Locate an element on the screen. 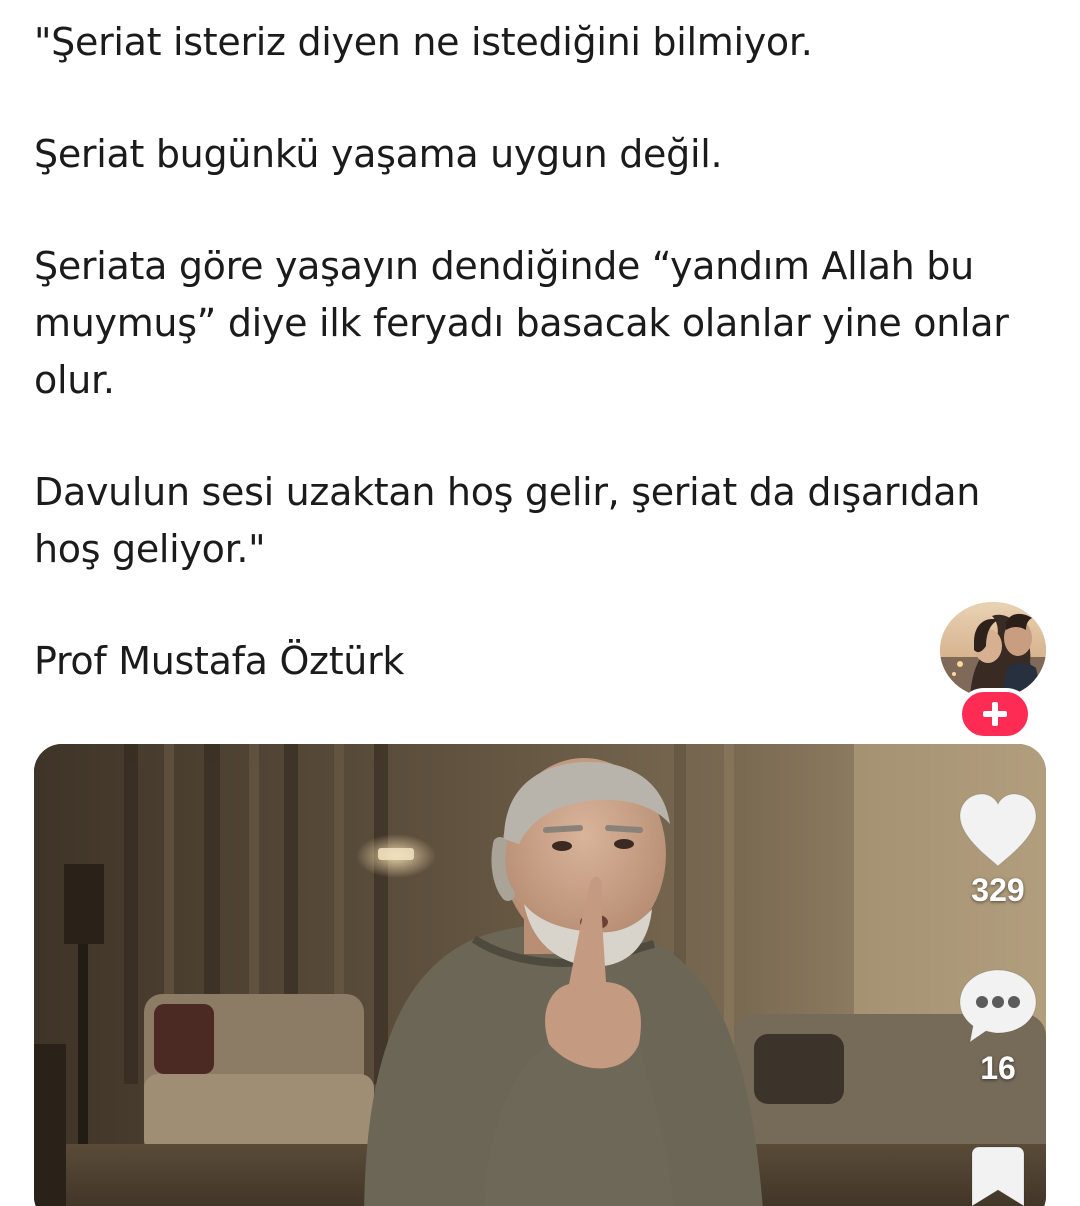 The width and height of the screenshot is (1080, 1206). bookmark-button is located at coordinates (998, 1176).